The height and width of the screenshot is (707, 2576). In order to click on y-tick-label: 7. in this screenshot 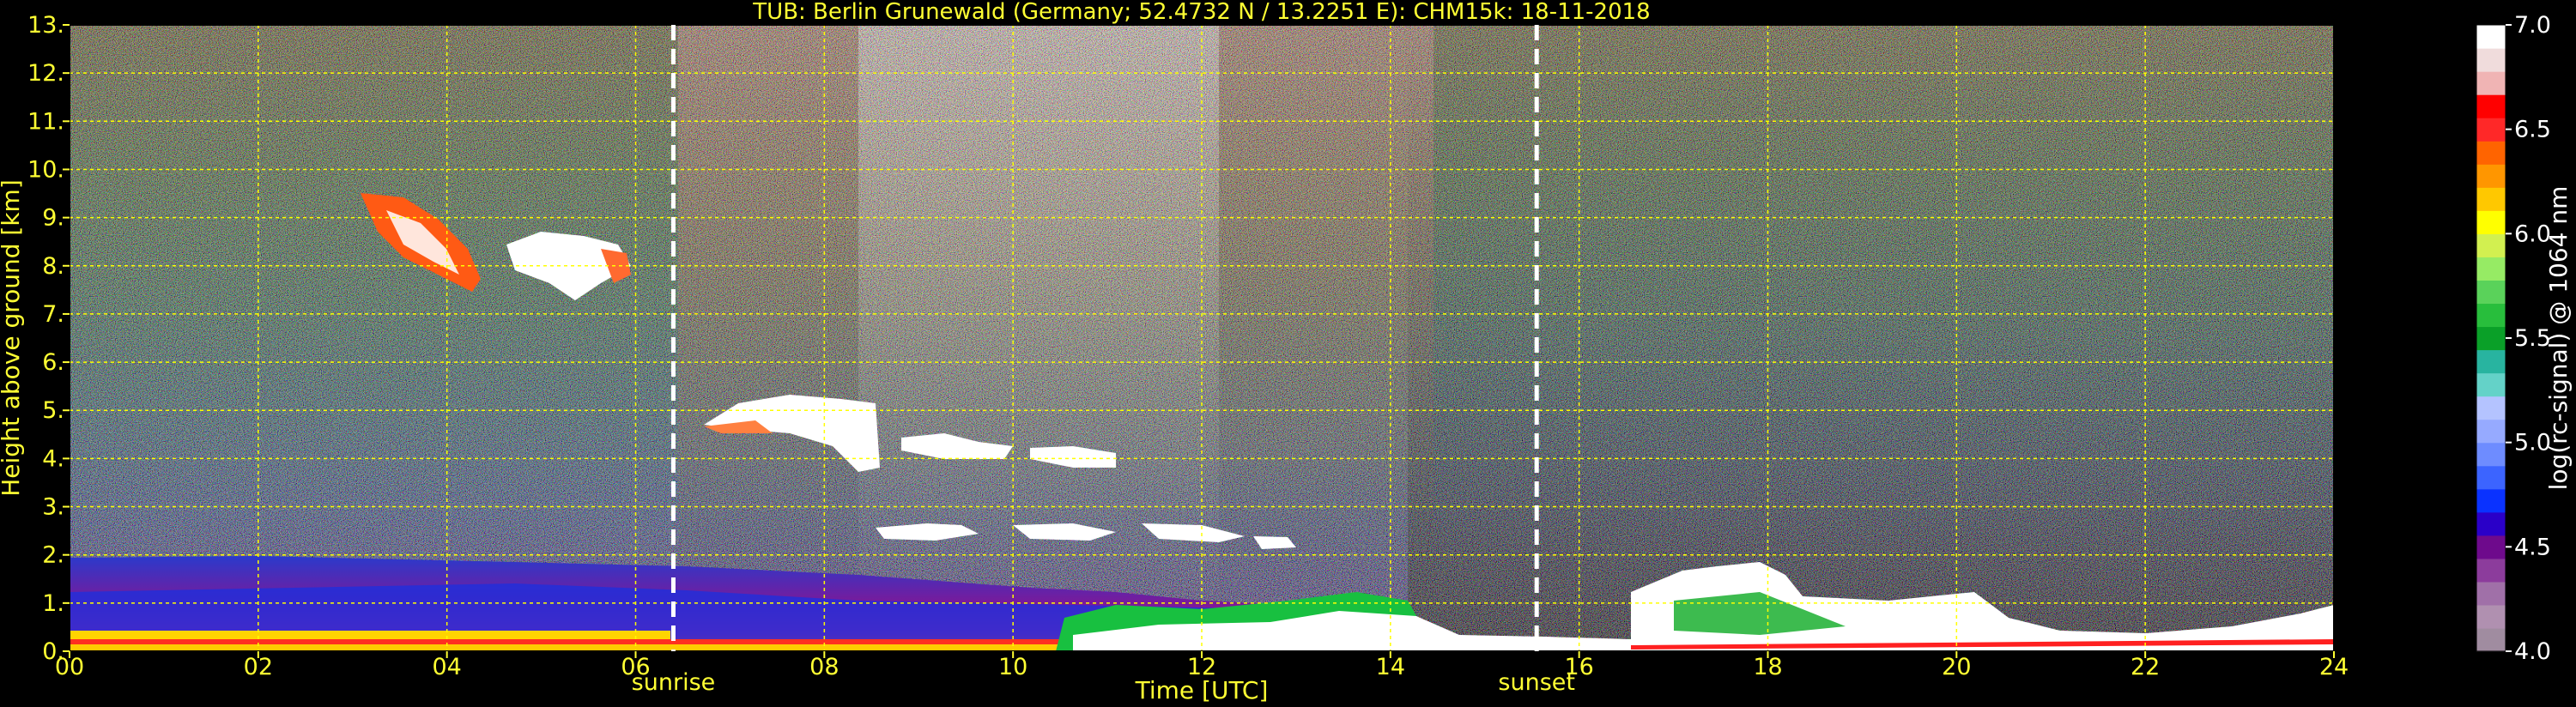, I will do `click(53, 314)`.